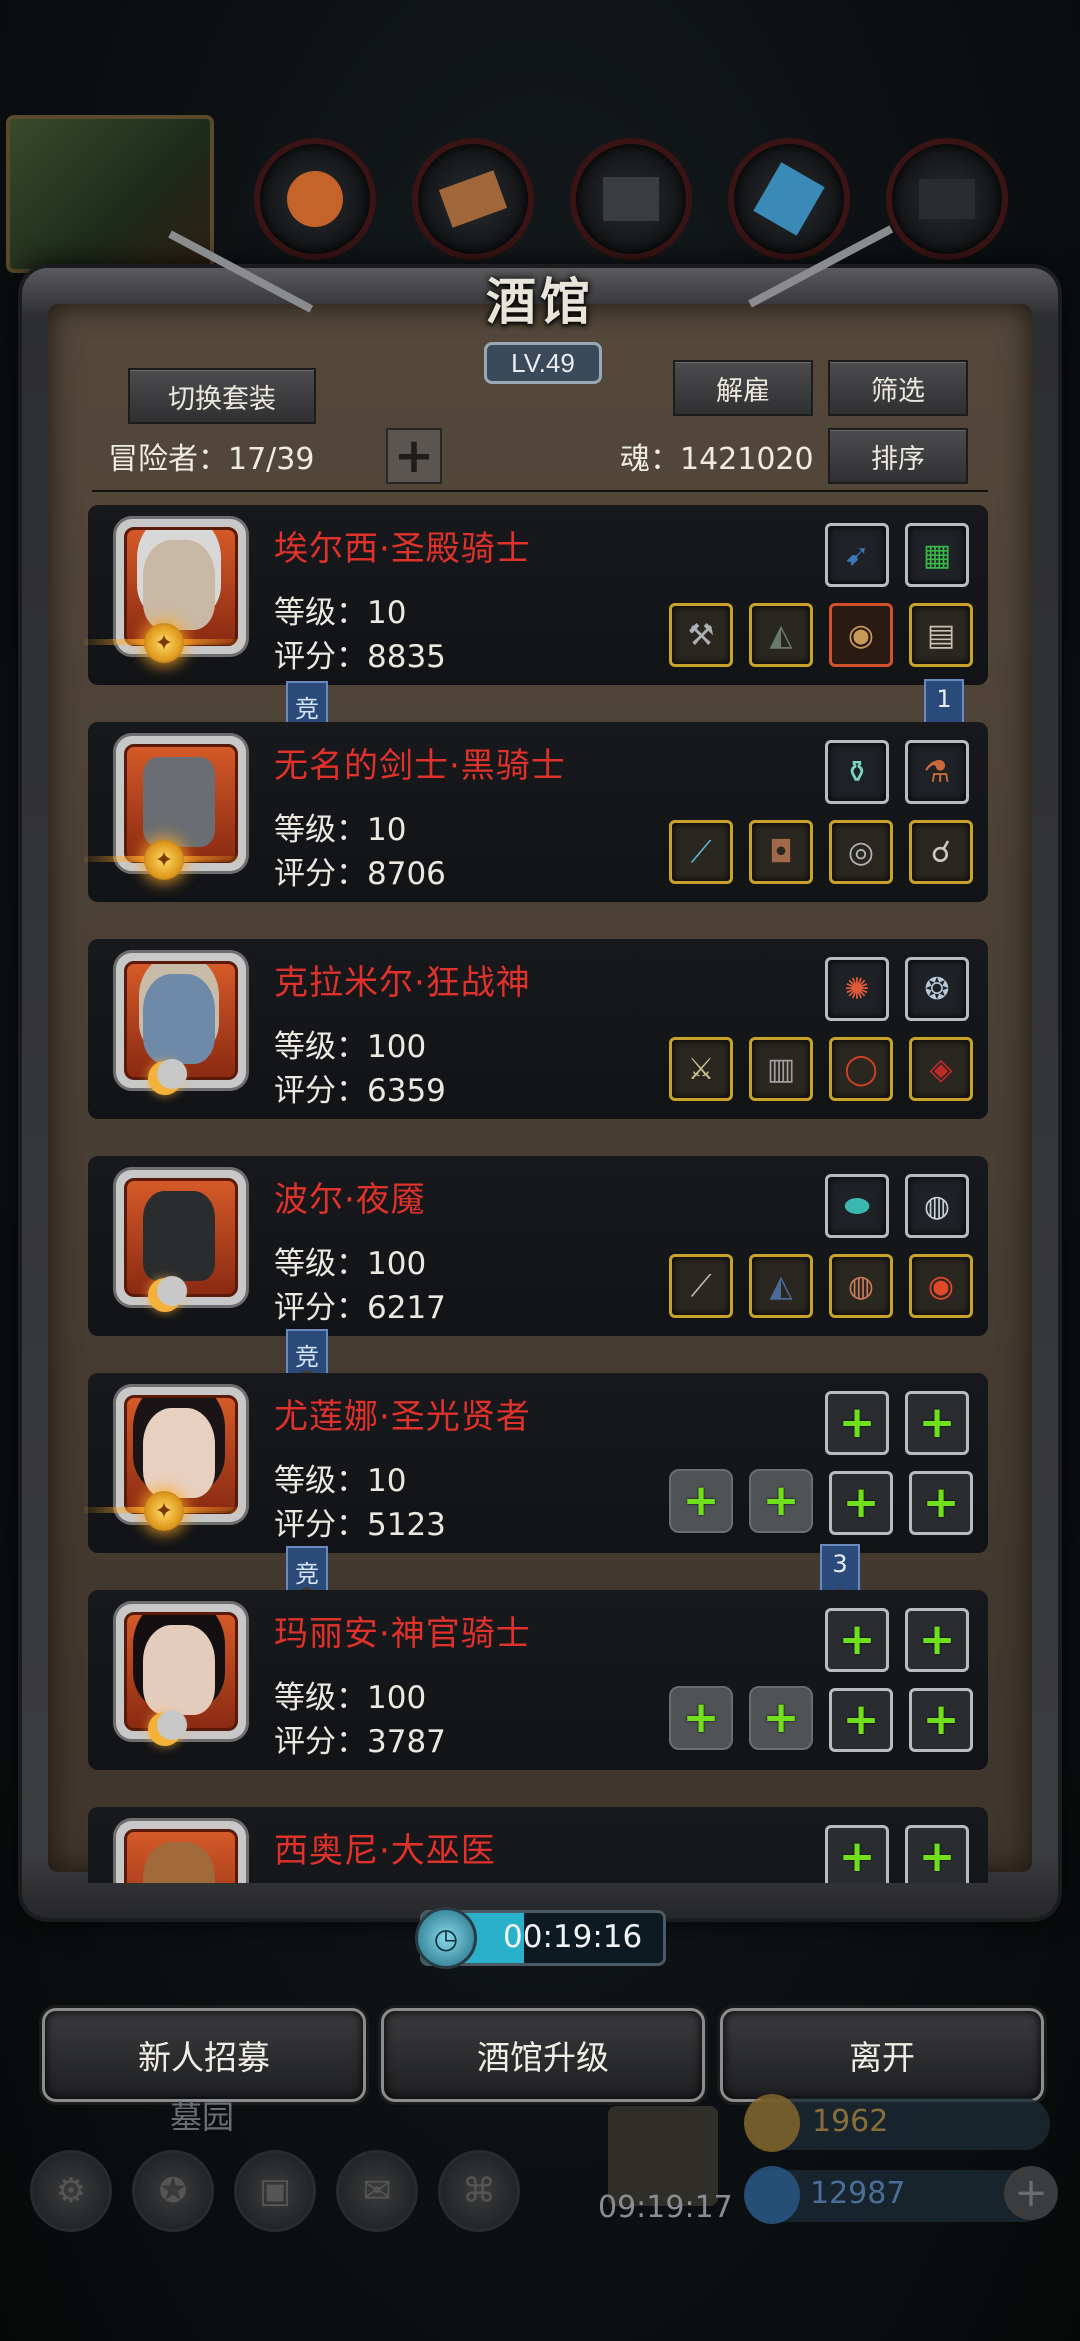 This screenshot has height=2341, width=1080. Describe the element at coordinates (538, 1029) in the screenshot. I see `hero-card: 克拉米尔·狂战神 等级：100 评分：6359 ✺ ❂ ⚔ ▥ ◯ ◈` at that location.